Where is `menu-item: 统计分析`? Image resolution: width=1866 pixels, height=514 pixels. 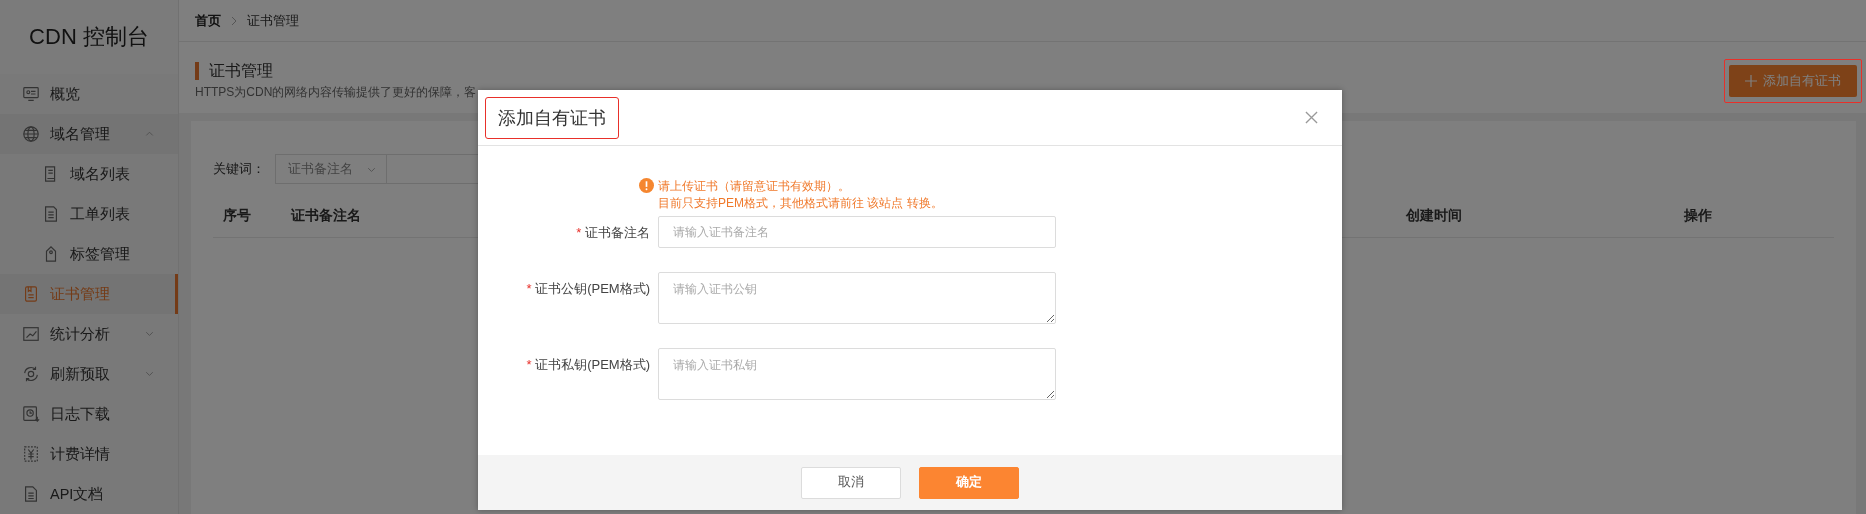 menu-item: 统计分析 is located at coordinates (89, 334).